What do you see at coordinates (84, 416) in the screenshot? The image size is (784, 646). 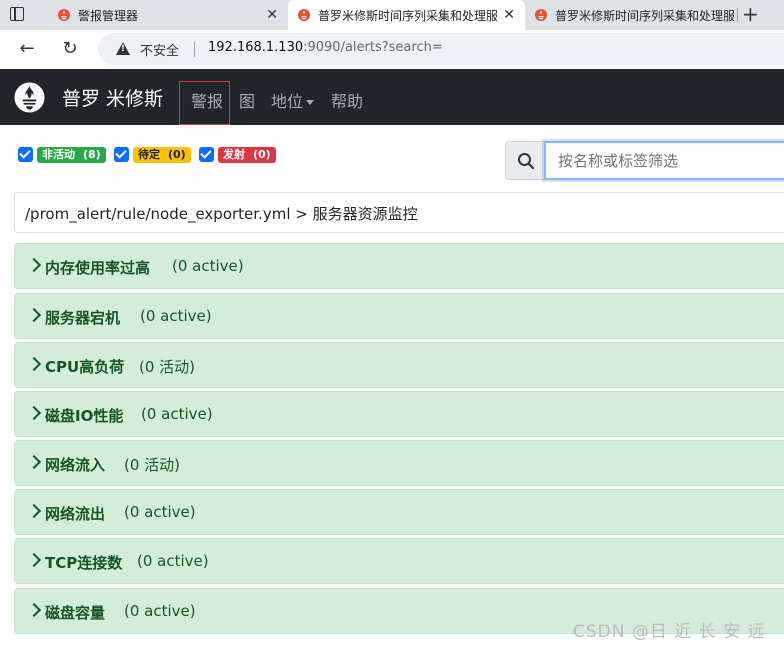 I see `alert-rule-name: 磁盘IO性能` at bounding box center [84, 416].